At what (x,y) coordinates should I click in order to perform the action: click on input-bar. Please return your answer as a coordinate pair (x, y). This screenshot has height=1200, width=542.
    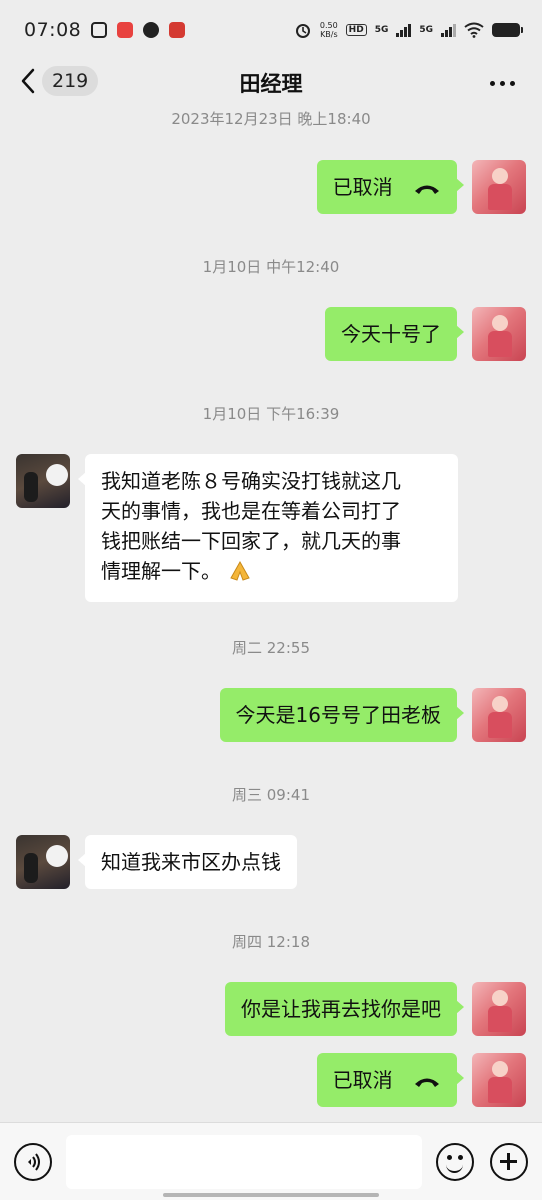
    Looking at the image, I should click on (271, 1161).